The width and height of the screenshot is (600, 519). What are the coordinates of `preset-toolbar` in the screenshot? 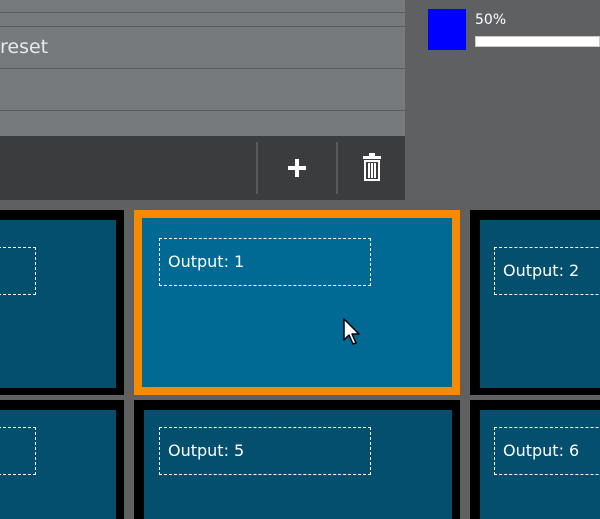 It's located at (202, 168).